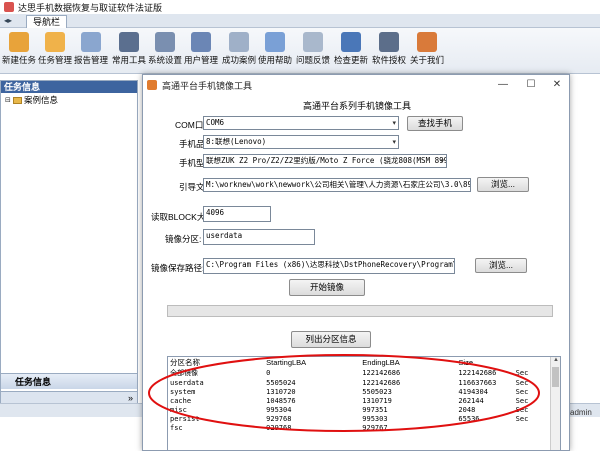  Describe the element at coordinates (183, 391) in the screenshot. I see `table-cell: system` at that location.